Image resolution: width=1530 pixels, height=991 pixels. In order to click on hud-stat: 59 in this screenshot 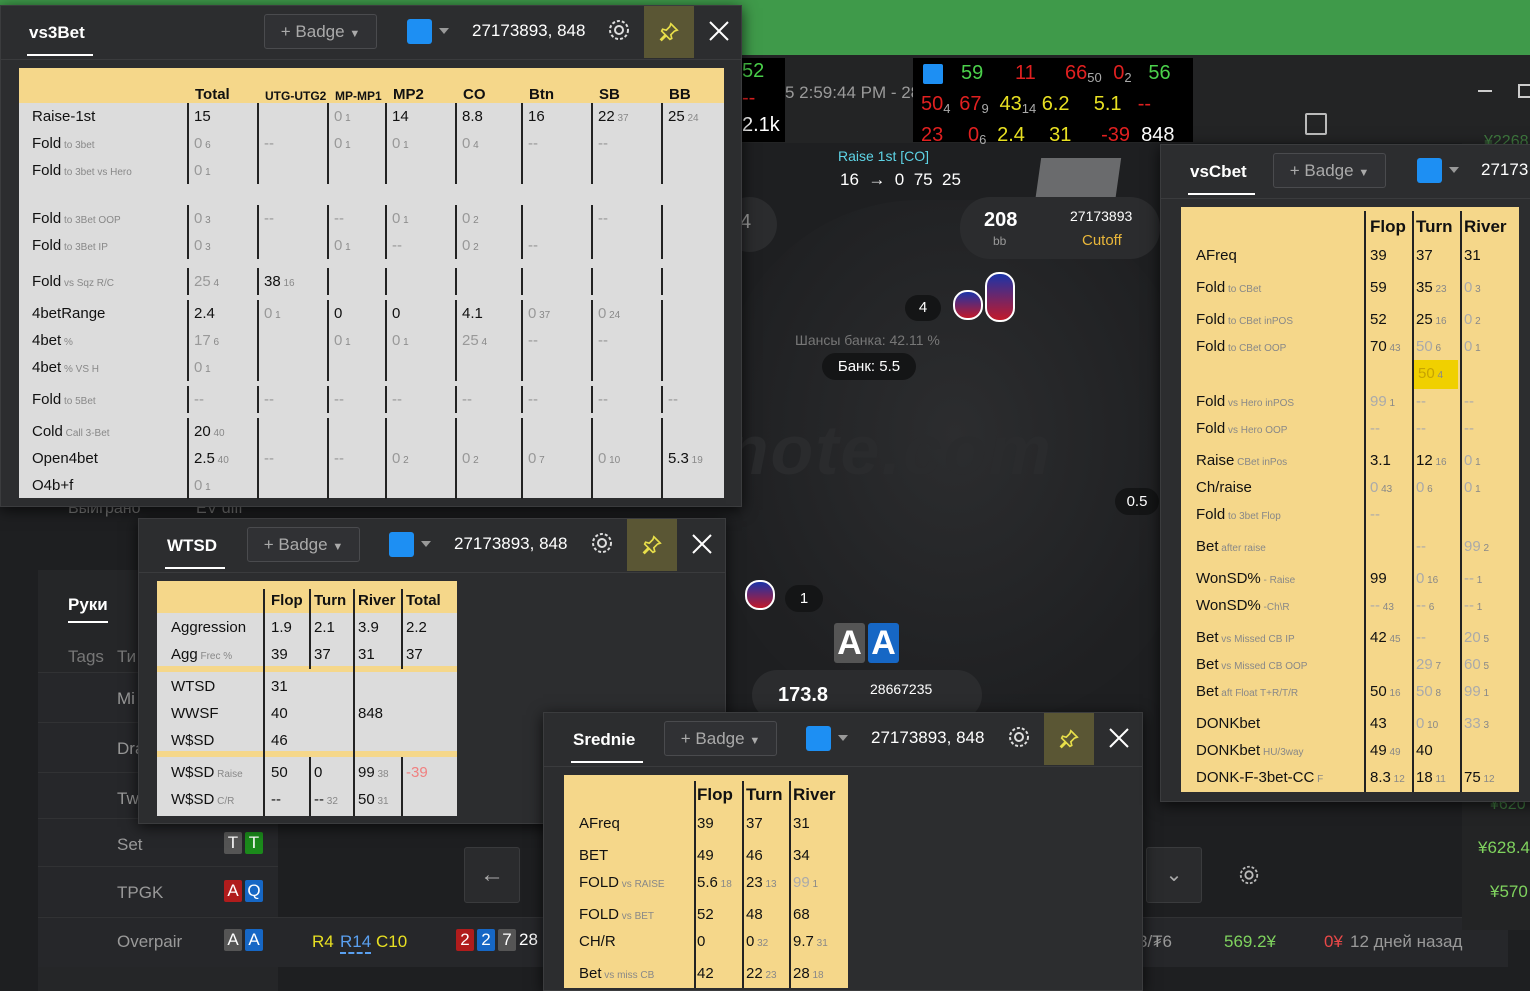, I will do `click(972, 73)`.